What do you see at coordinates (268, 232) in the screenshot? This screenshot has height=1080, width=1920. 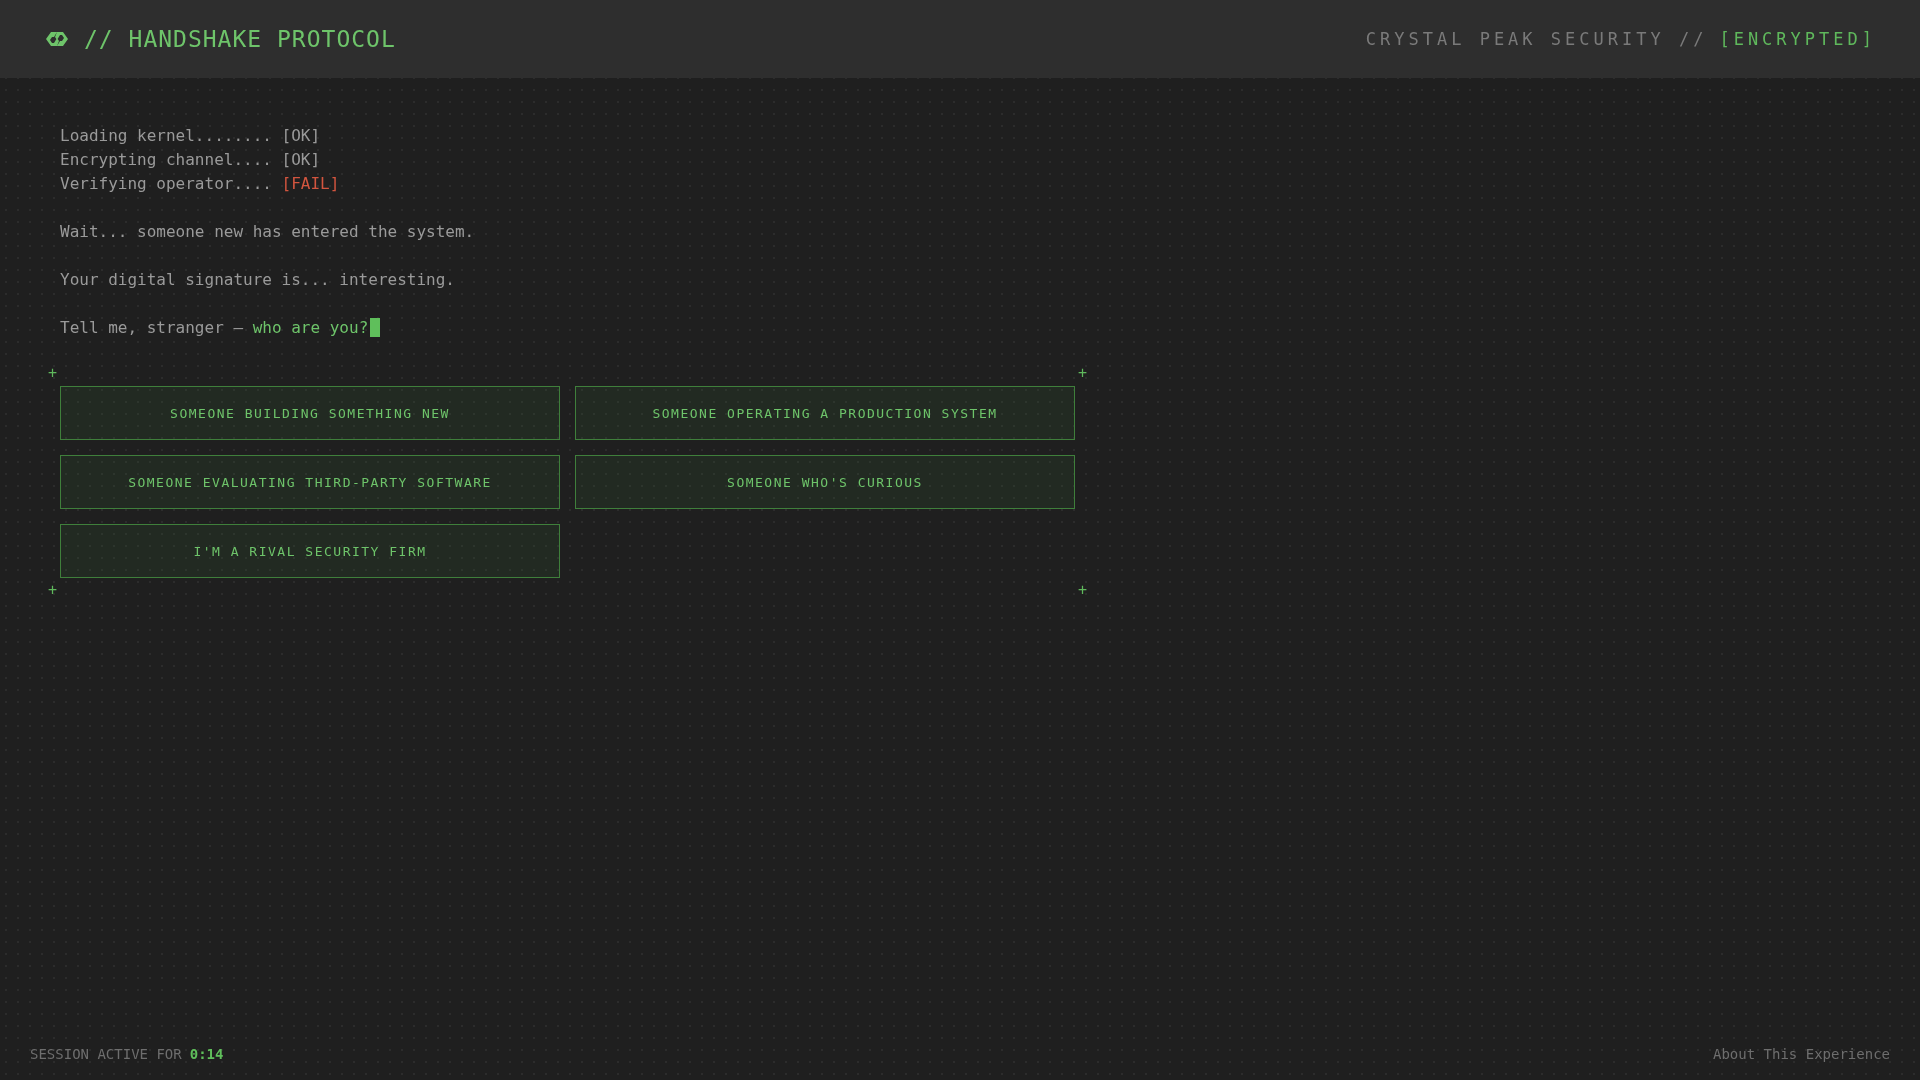 I see `terminal-message: Wait... someone new has entered the system.` at bounding box center [268, 232].